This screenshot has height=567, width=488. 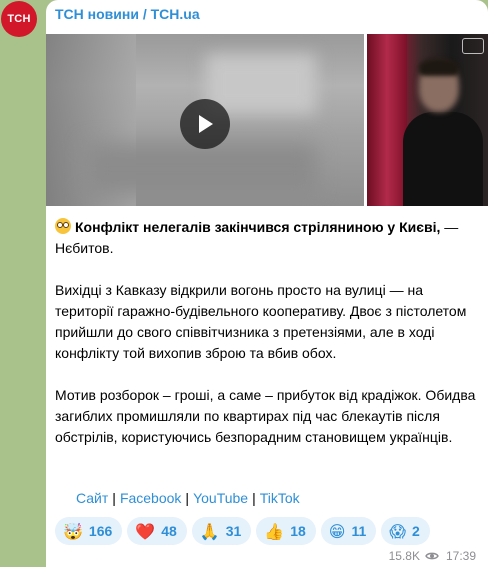 I want to click on play-button, so click(x=205, y=124).